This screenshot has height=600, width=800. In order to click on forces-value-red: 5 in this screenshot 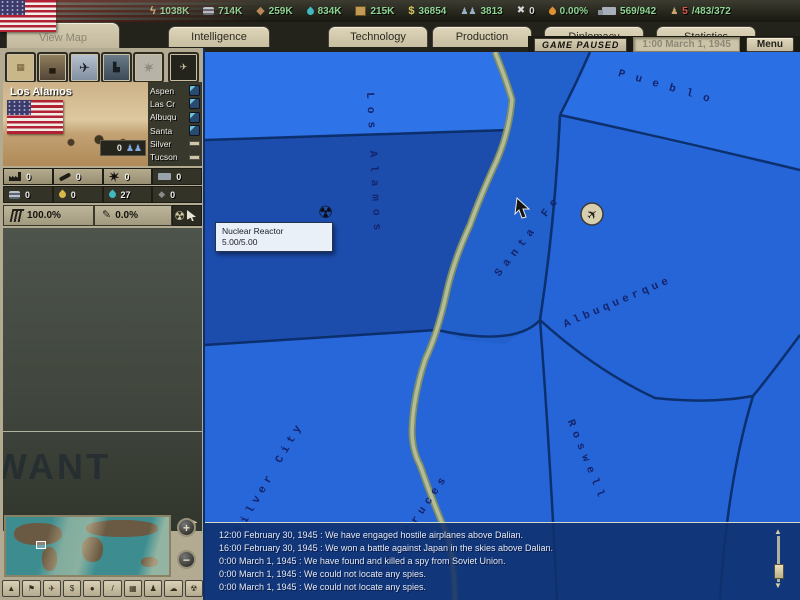, I will do `click(685, 11)`.